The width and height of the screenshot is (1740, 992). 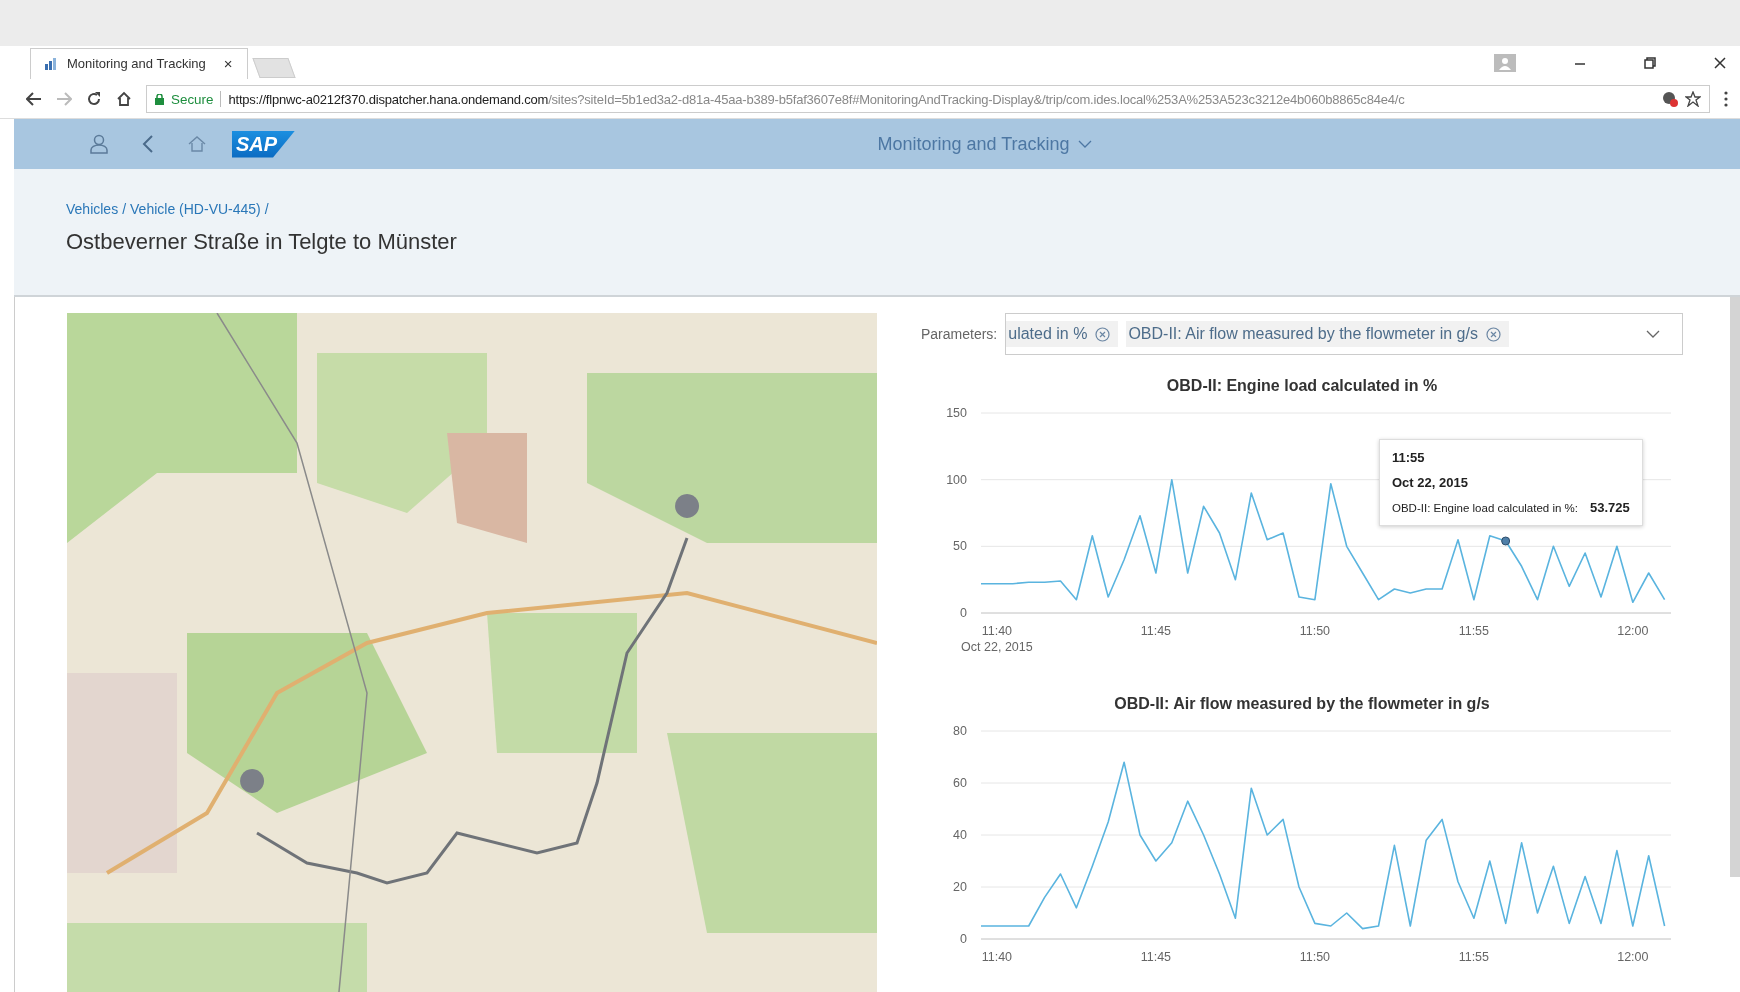 What do you see at coordinates (1302, 704) in the screenshot?
I see `chart-title: OBD-II: Air flow measured by the flowmeter in g/s` at bounding box center [1302, 704].